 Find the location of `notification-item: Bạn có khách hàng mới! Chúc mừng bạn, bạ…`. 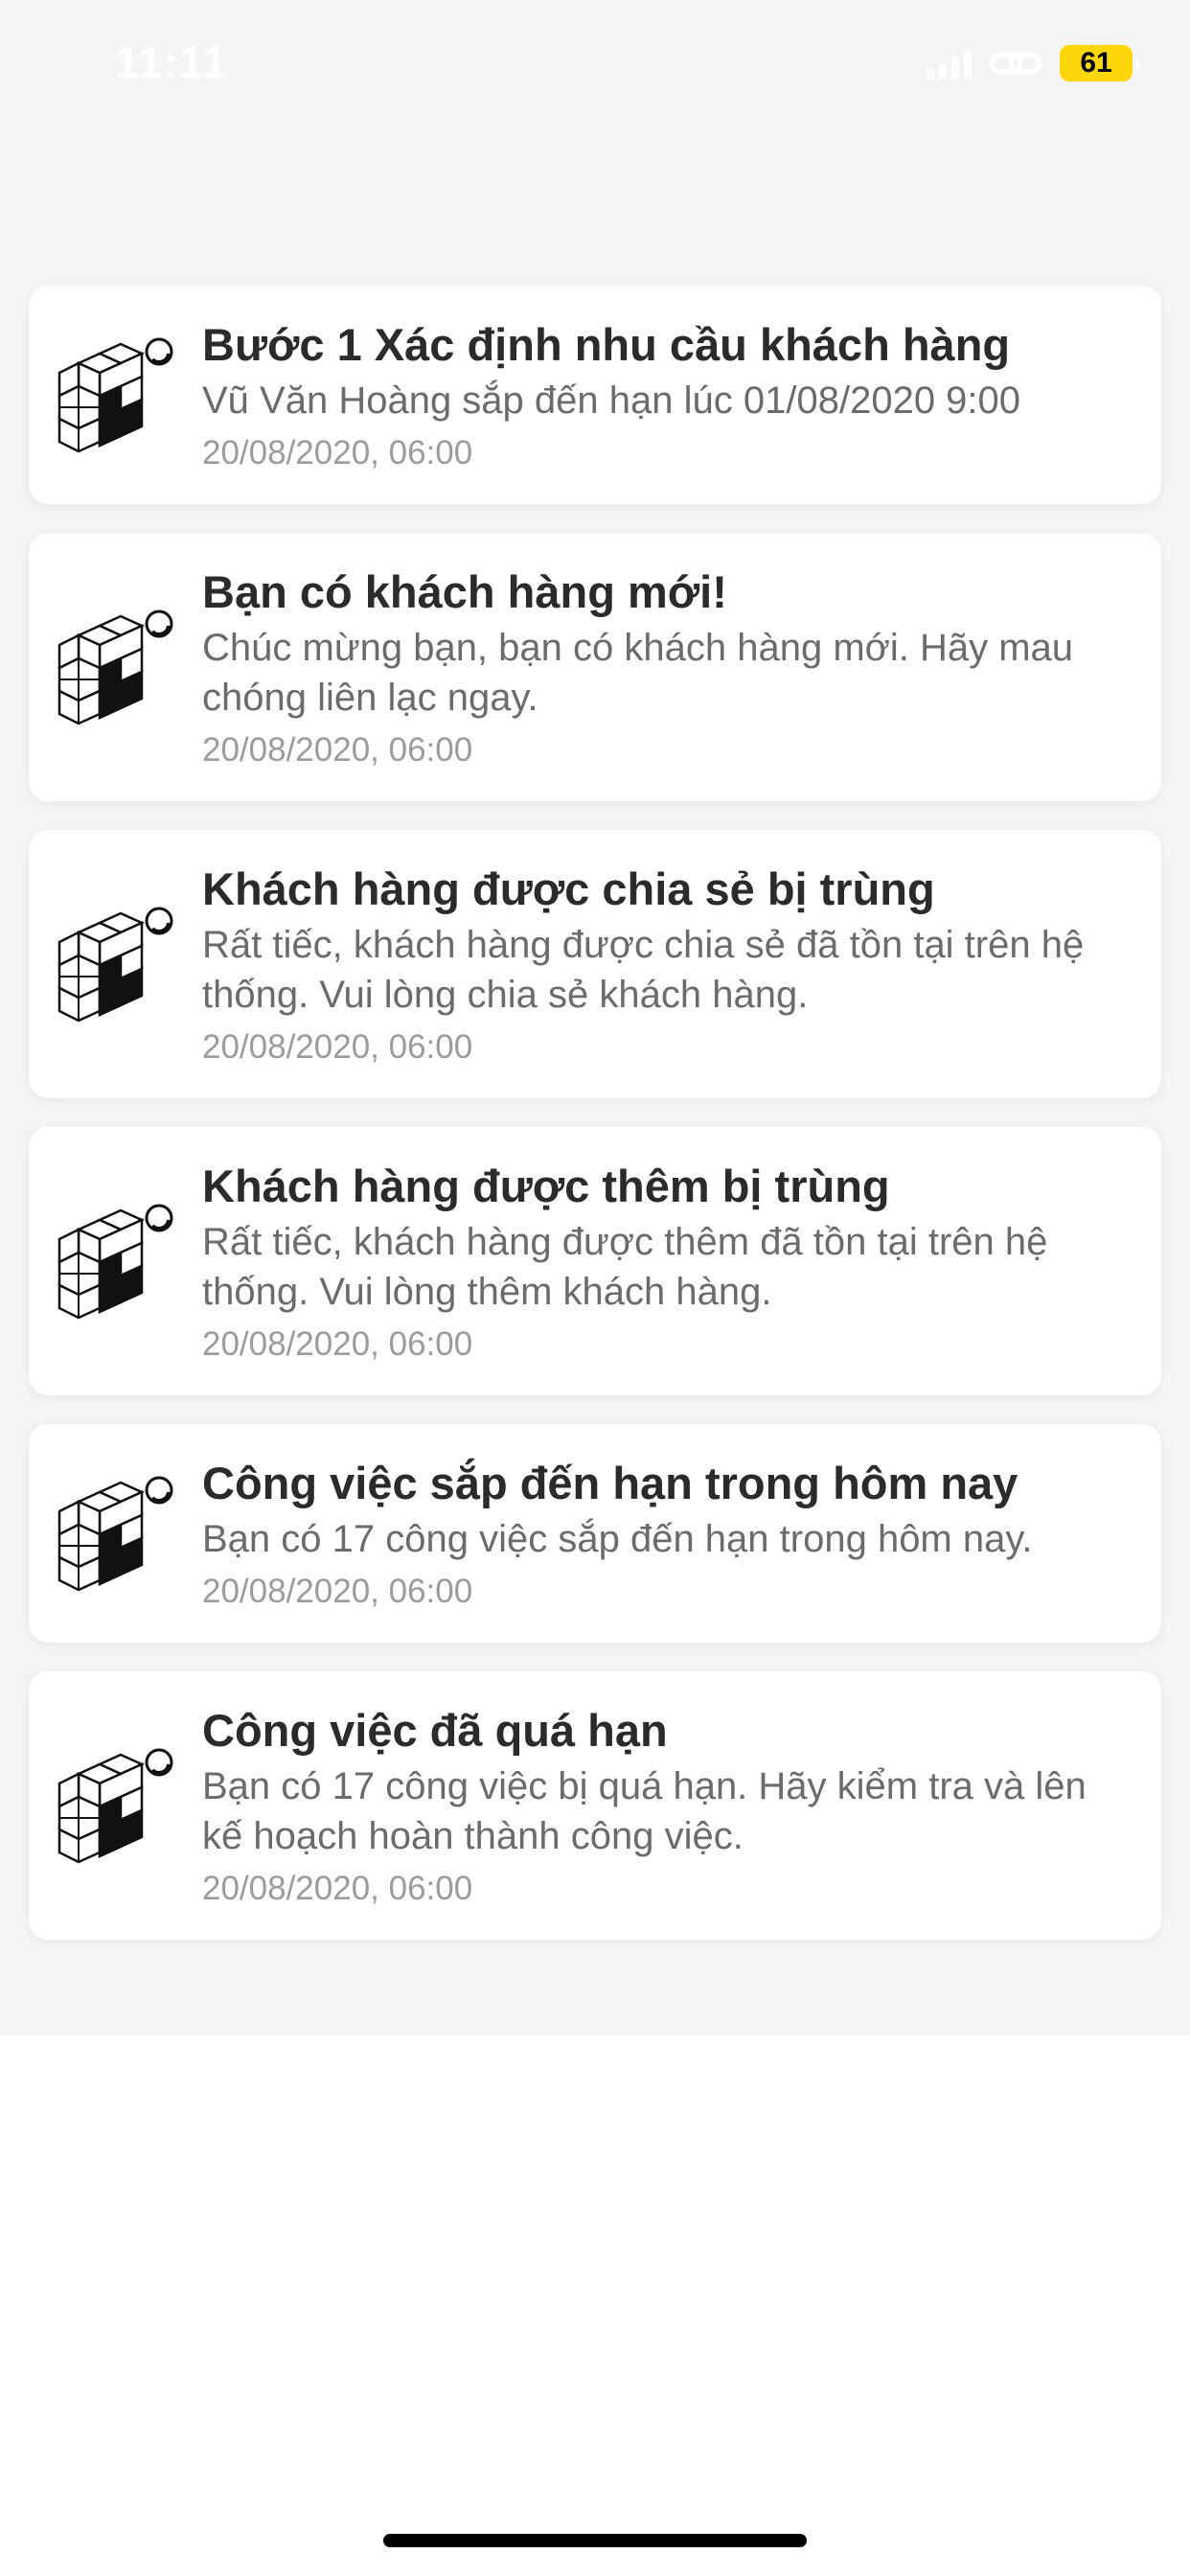

notification-item: Bạn có khách hàng mới! Chúc mừng bạn, bạ… is located at coordinates (595, 667).